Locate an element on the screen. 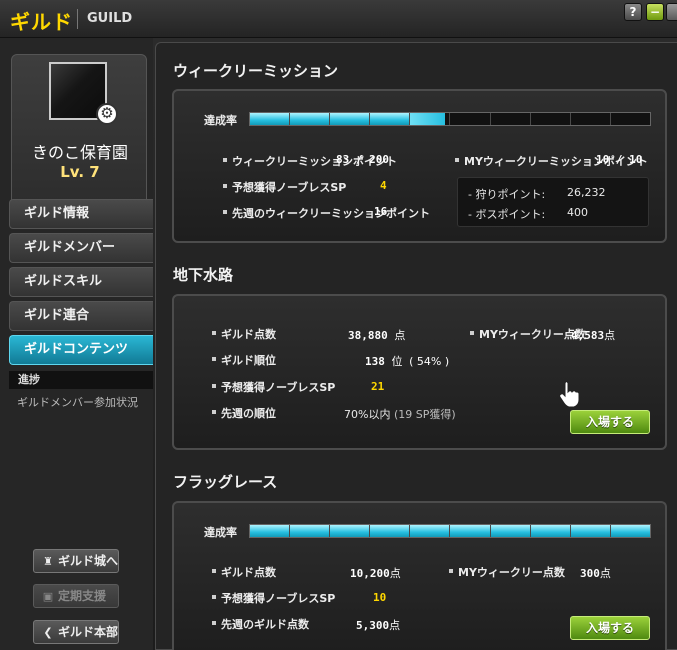 The width and height of the screenshot is (677, 650). weekly-progress-label: 達成率 is located at coordinates (220, 120).